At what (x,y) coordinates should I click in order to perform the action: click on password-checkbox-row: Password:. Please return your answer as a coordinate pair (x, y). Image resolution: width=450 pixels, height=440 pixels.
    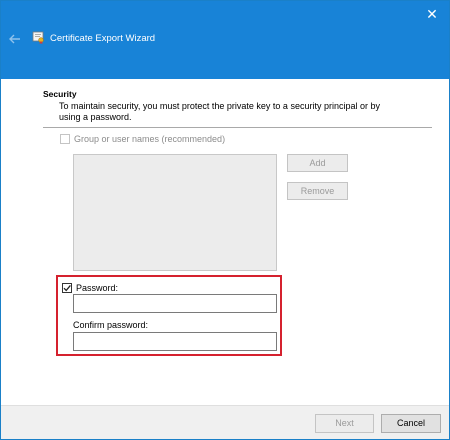
    Looking at the image, I should click on (90, 288).